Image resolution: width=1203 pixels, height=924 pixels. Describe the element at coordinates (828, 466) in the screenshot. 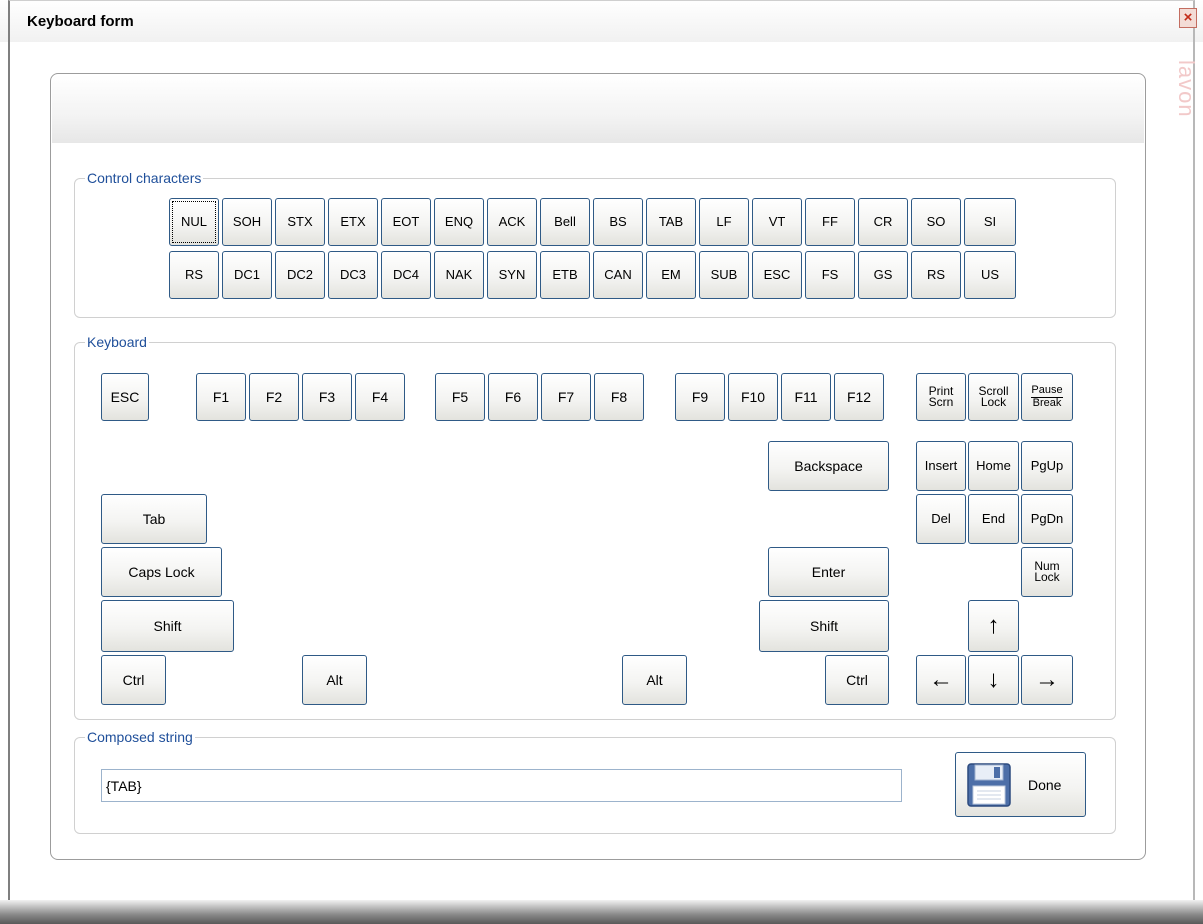

I see `key-backspace: Backspace` at that location.